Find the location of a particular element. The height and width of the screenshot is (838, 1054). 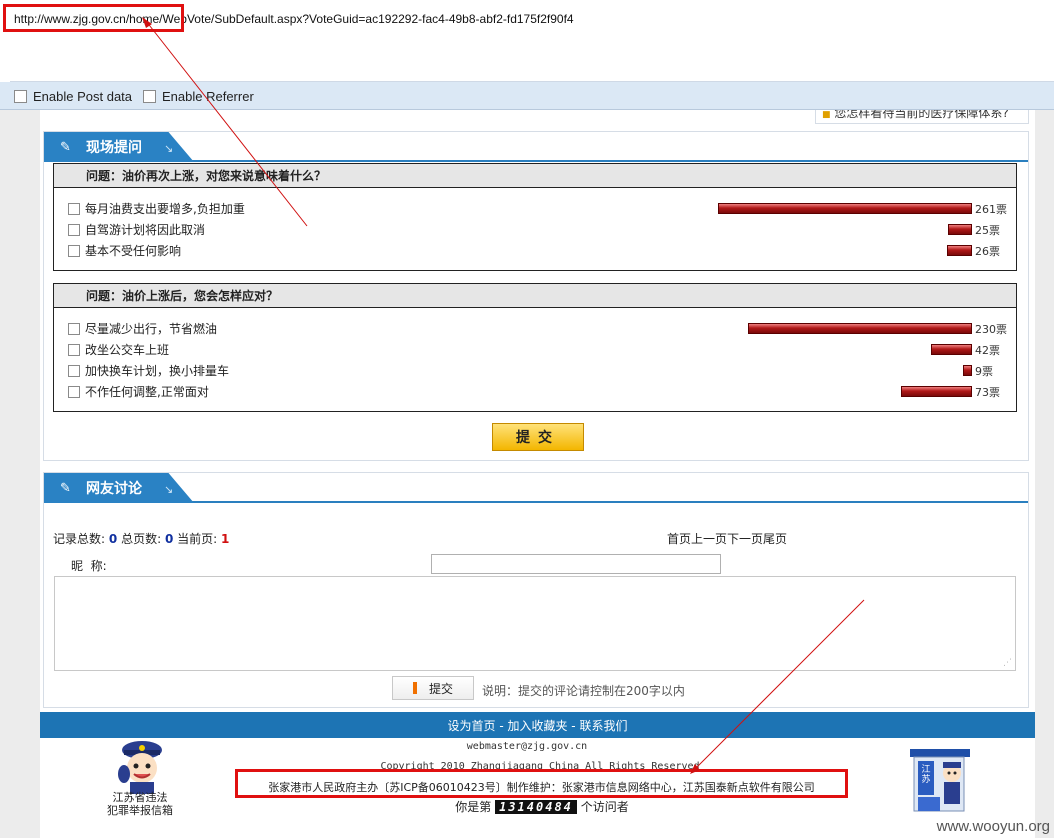

comment-textarea: ⋰ is located at coordinates (535, 623).